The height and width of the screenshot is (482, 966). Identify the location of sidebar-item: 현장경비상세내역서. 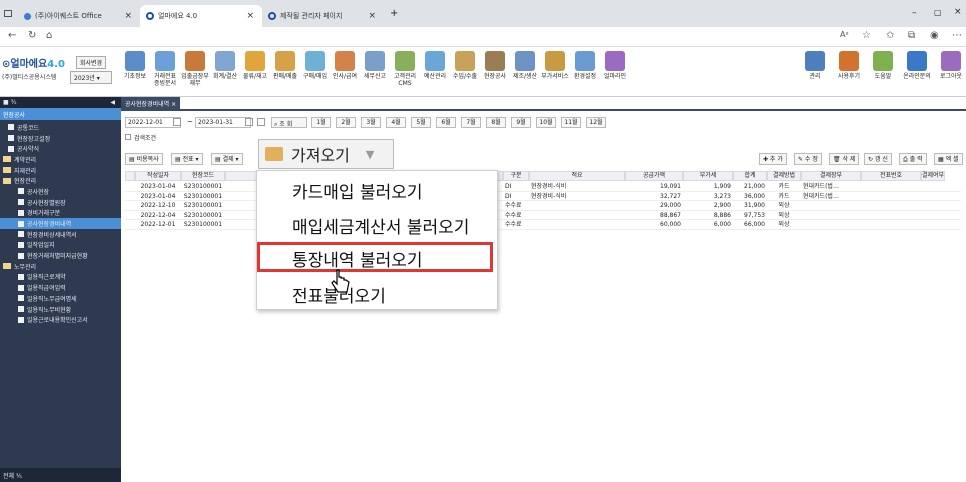
(60, 234).